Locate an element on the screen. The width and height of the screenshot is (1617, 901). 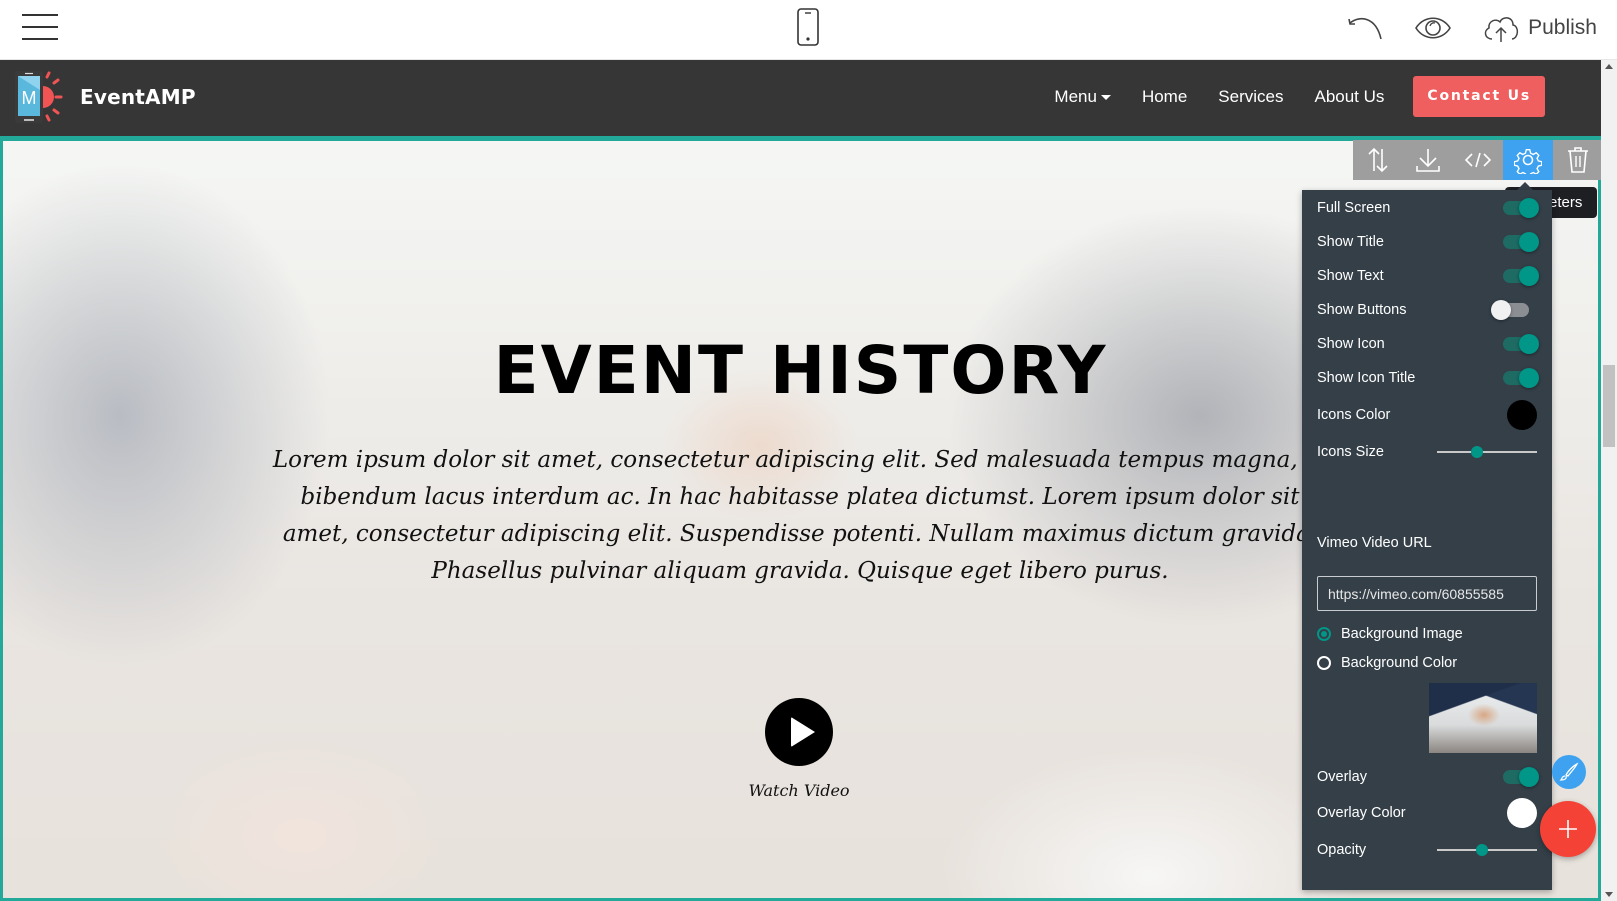
brand-logo: M is located at coordinates (39, 97).